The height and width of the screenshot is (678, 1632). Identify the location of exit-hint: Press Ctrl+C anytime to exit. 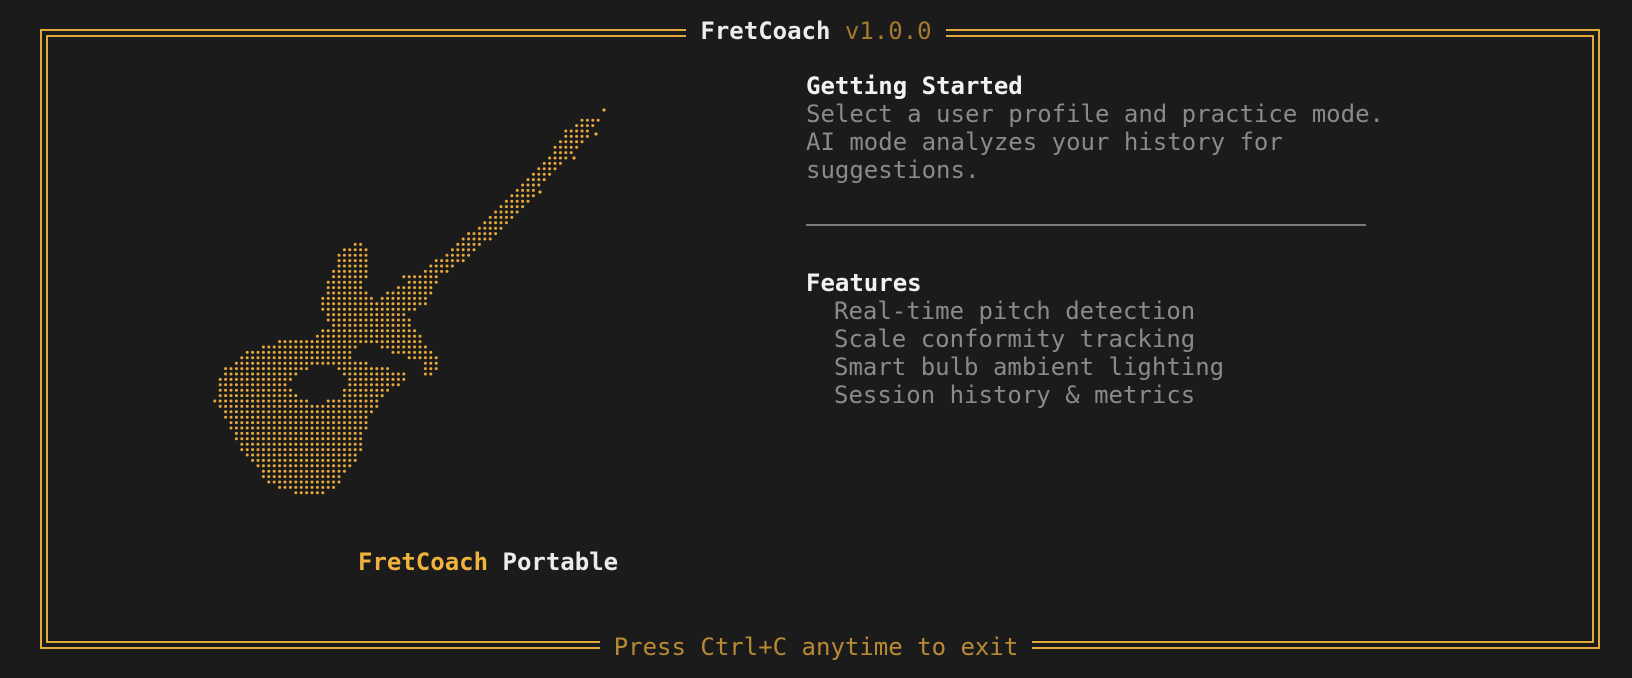
(816, 647).